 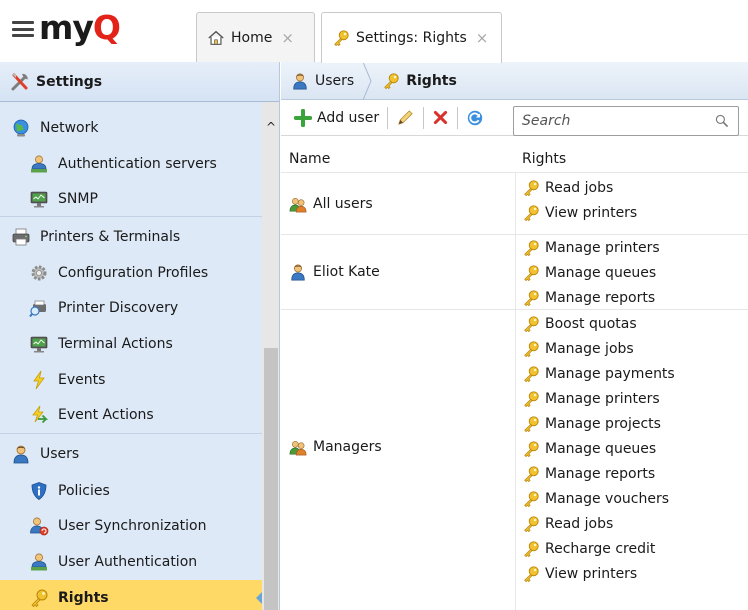 What do you see at coordinates (131, 307) in the screenshot?
I see `sidebar-item-printer-discovery: Printer Discovery` at bounding box center [131, 307].